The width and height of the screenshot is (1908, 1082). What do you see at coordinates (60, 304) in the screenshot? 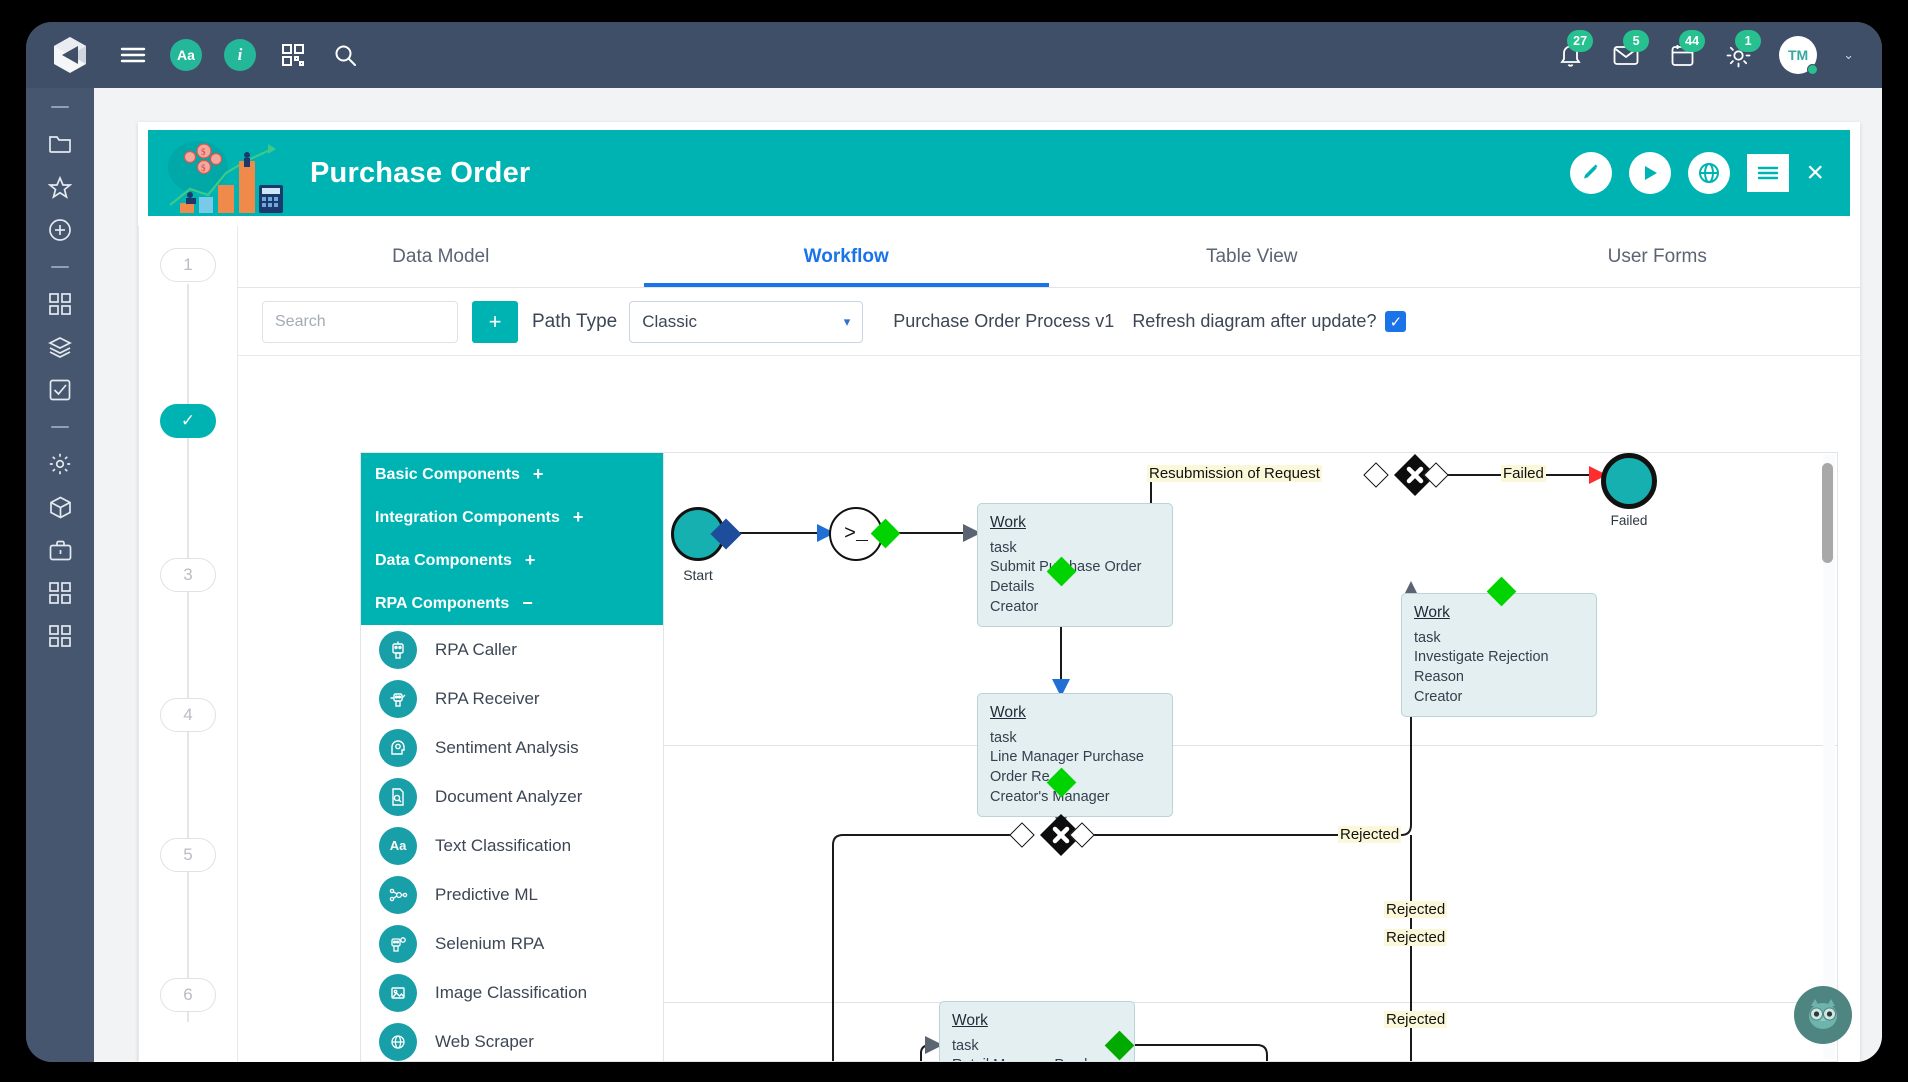
I see `grid-icon` at bounding box center [60, 304].